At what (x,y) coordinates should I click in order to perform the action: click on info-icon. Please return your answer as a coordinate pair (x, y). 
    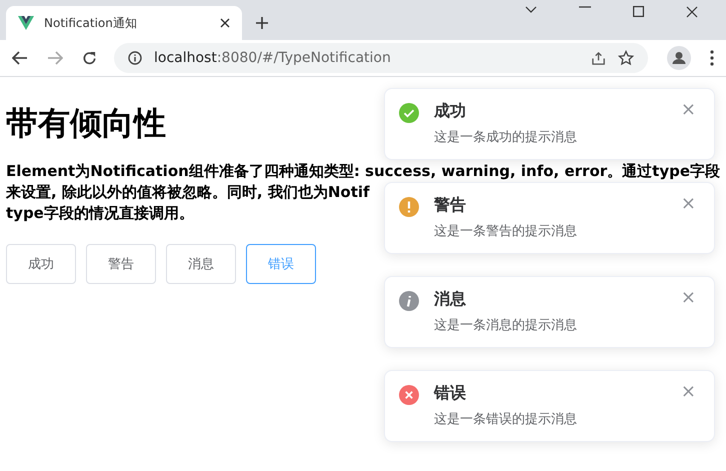
    Looking at the image, I should click on (135, 58).